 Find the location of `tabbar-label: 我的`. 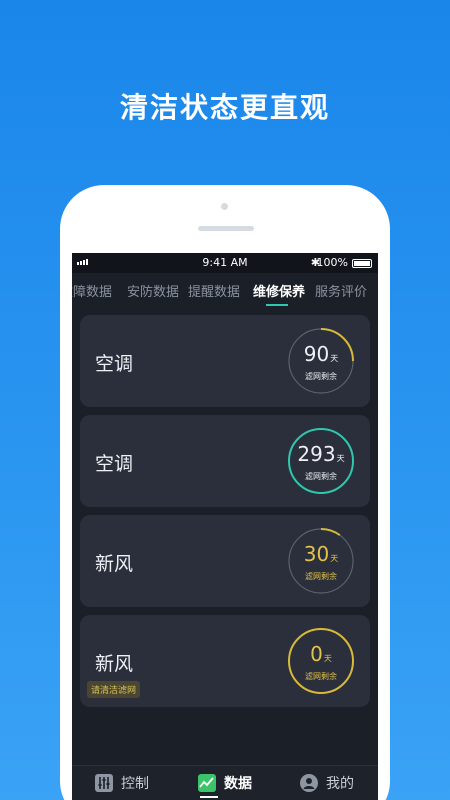

tabbar-label: 我的 is located at coordinates (340, 784).